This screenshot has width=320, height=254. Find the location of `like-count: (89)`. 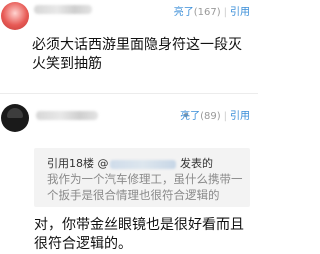

like-count: (89) is located at coordinates (210, 116).